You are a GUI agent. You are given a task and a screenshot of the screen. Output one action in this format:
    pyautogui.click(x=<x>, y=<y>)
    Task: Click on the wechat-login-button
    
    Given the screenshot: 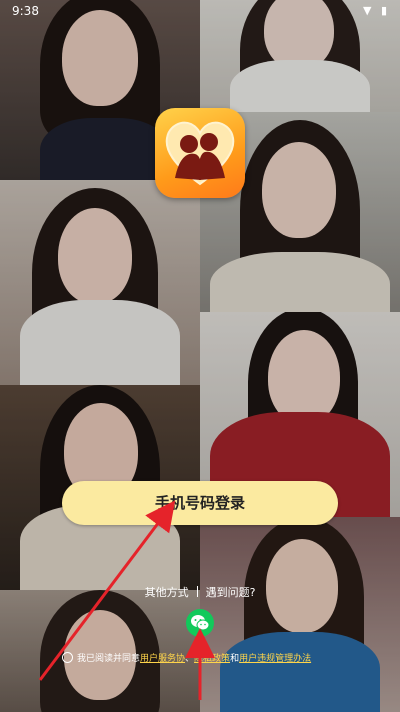 What is the action you would take?
    pyautogui.click(x=200, y=623)
    